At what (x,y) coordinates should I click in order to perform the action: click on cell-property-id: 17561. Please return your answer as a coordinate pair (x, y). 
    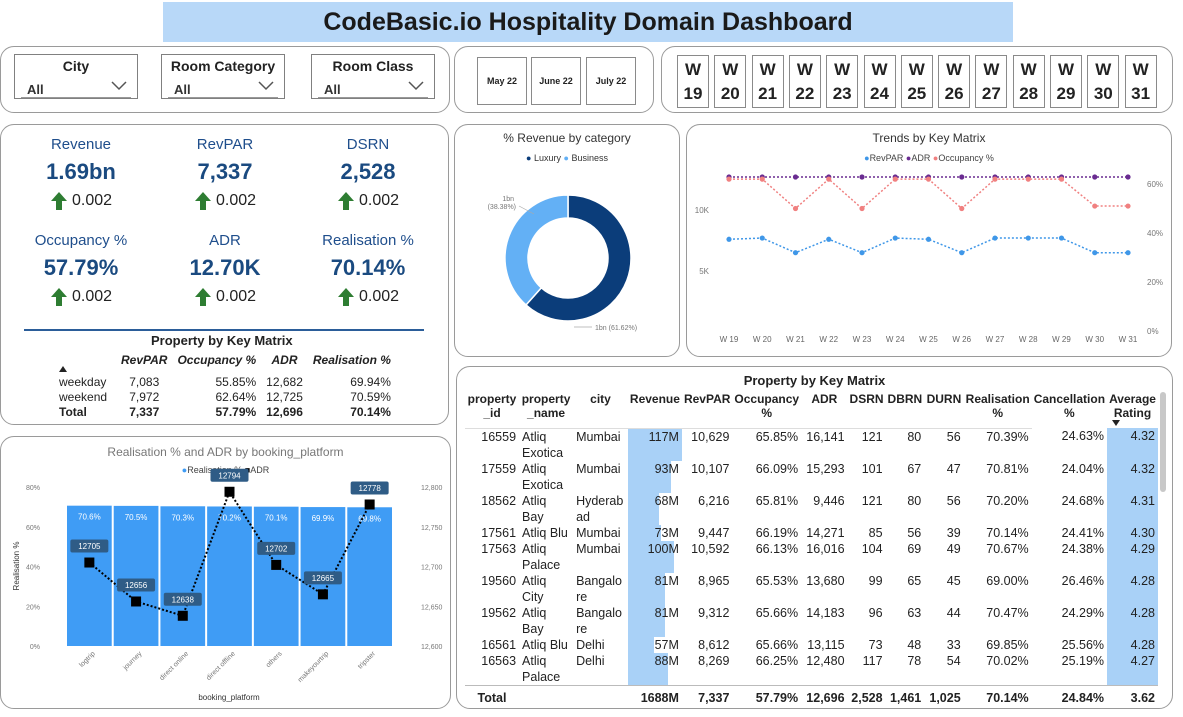
    Looking at the image, I should click on (499, 532).